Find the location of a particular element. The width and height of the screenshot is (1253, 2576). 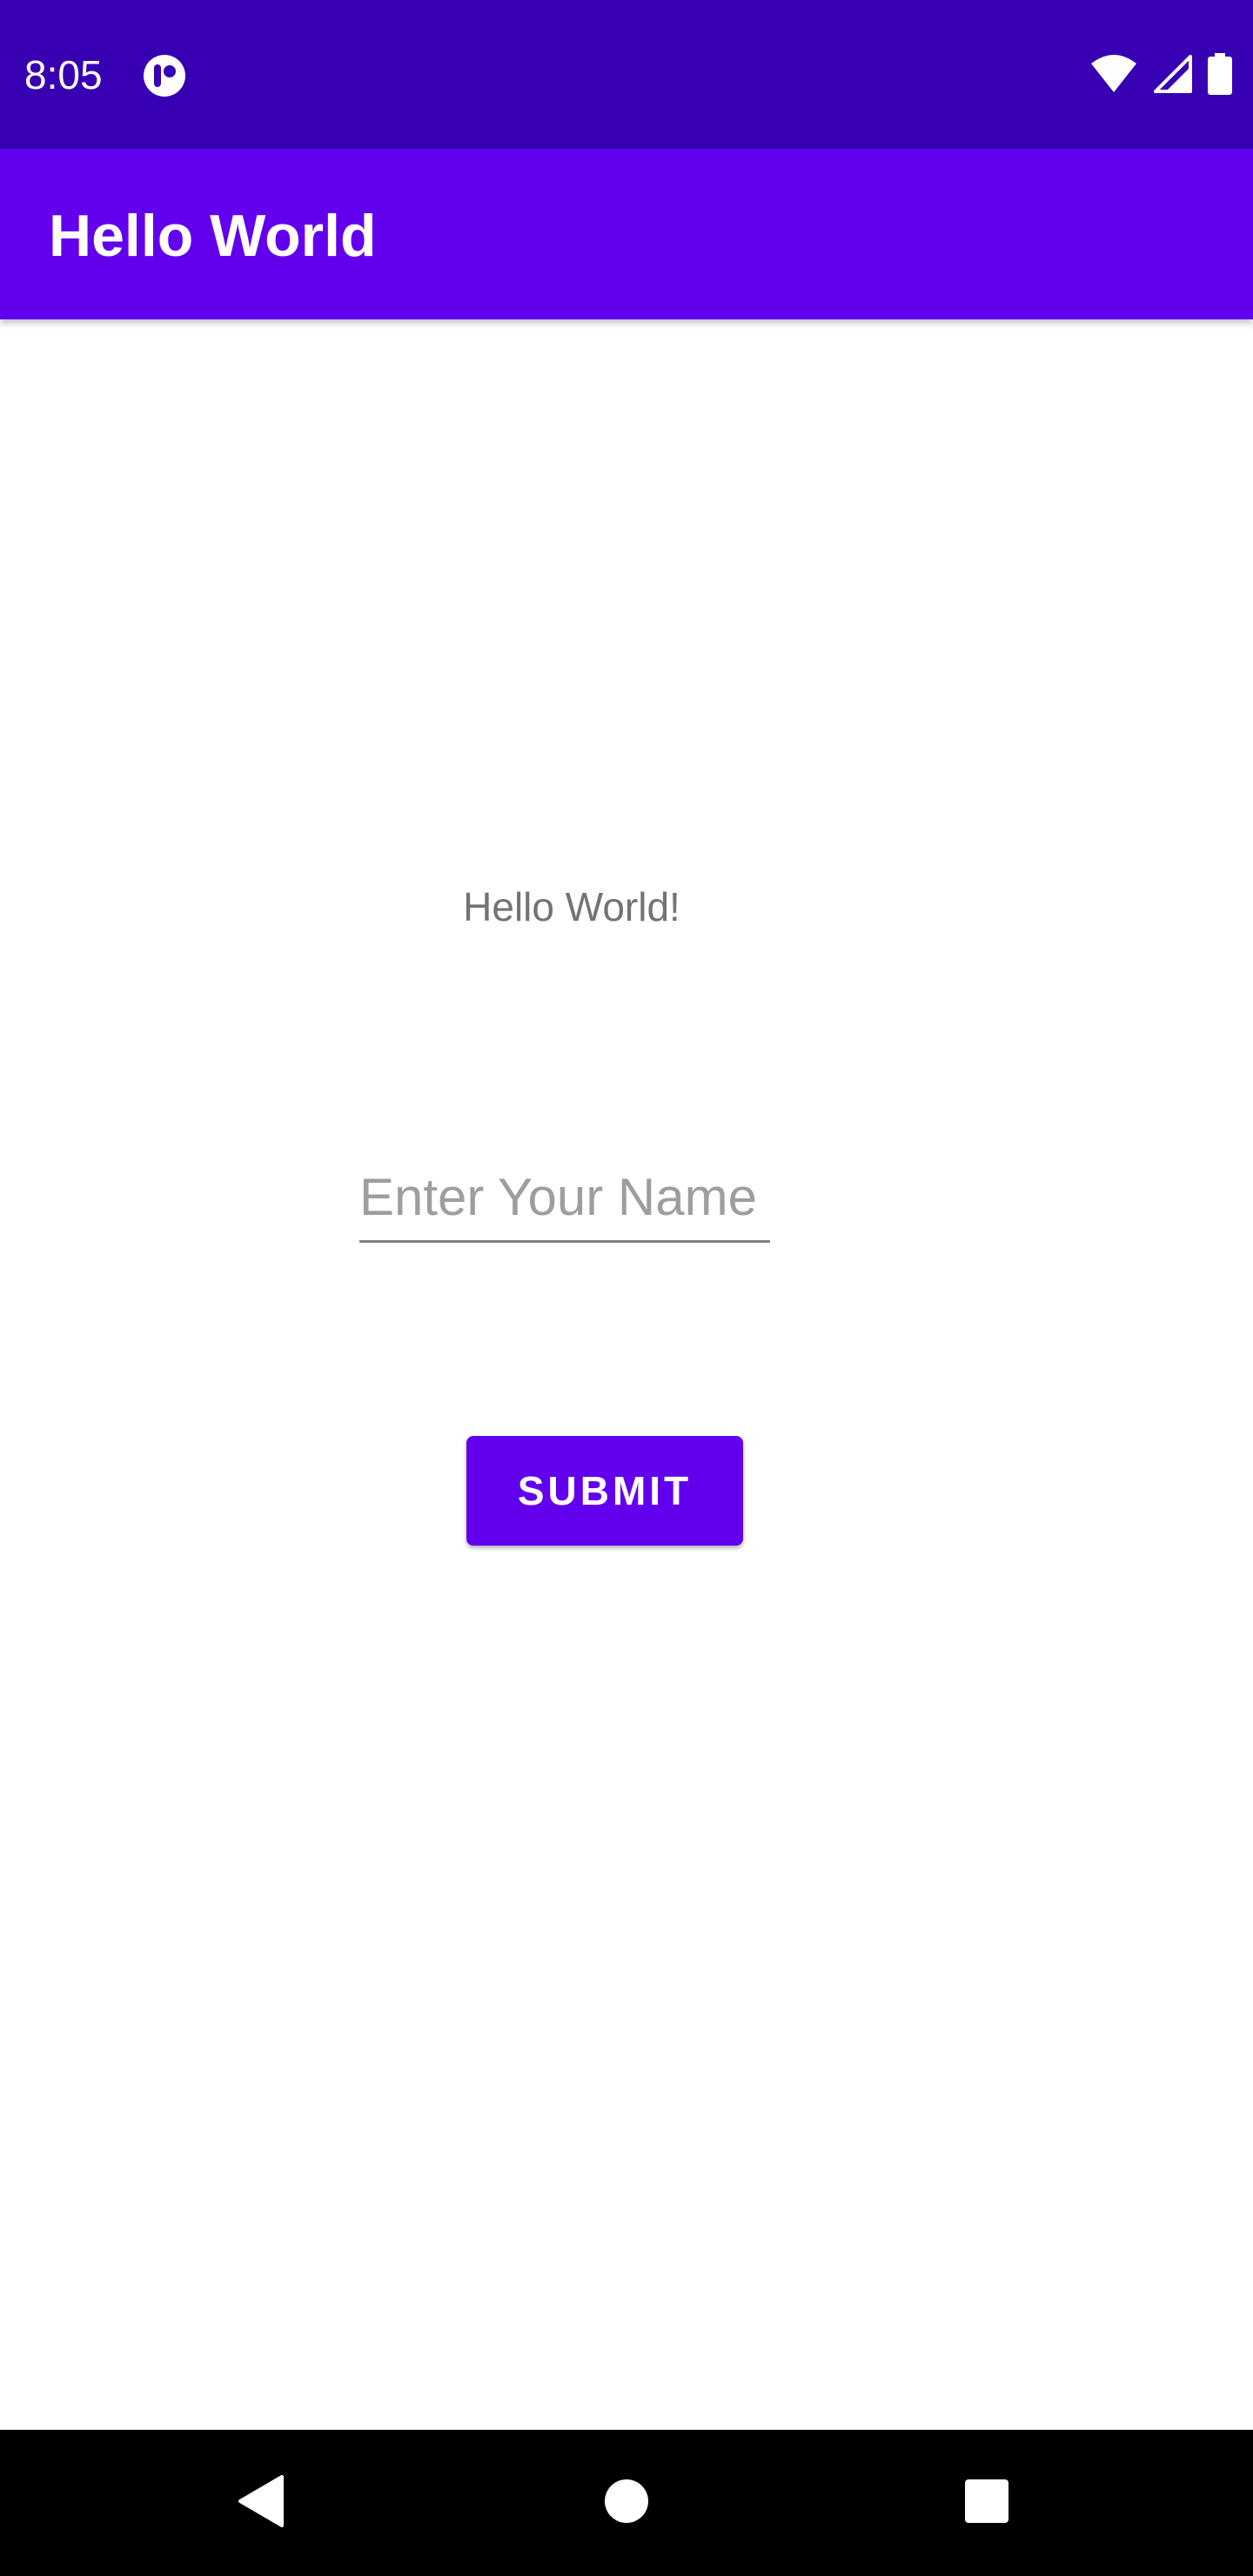

submit-button: SUBMIT is located at coordinates (604, 1491).